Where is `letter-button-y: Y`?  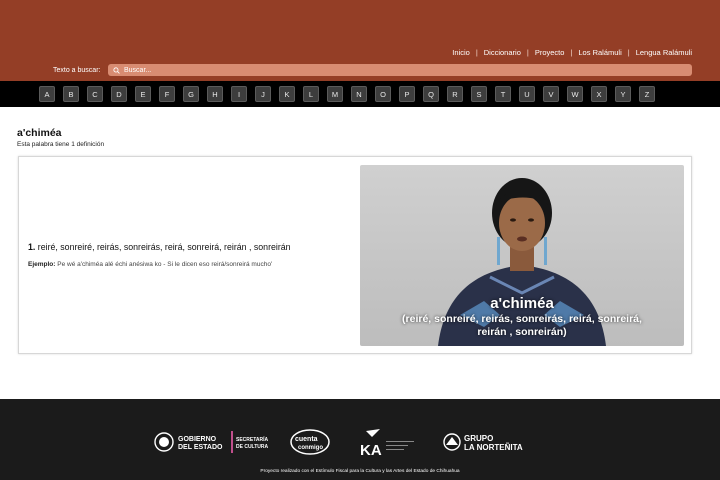
letter-button-y: Y is located at coordinates (623, 94).